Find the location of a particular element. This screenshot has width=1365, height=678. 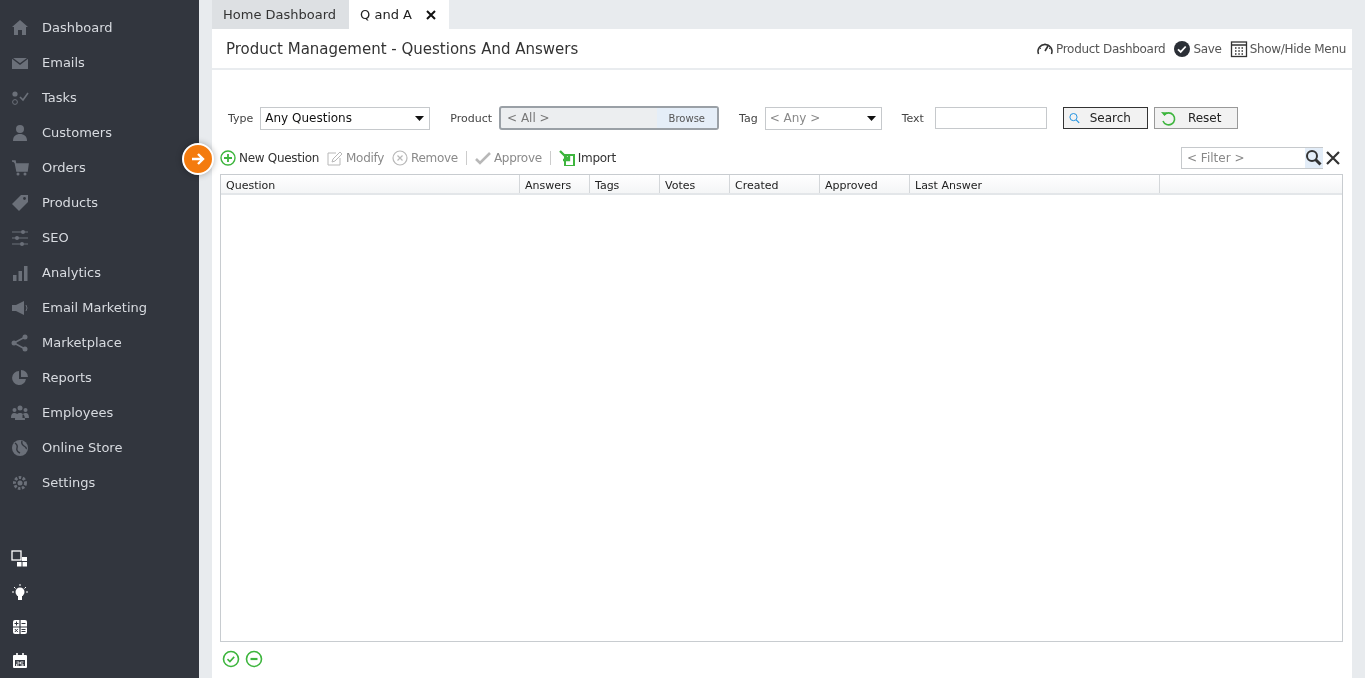

sidebar-item: Email Marketing is located at coordinates (76, 307).